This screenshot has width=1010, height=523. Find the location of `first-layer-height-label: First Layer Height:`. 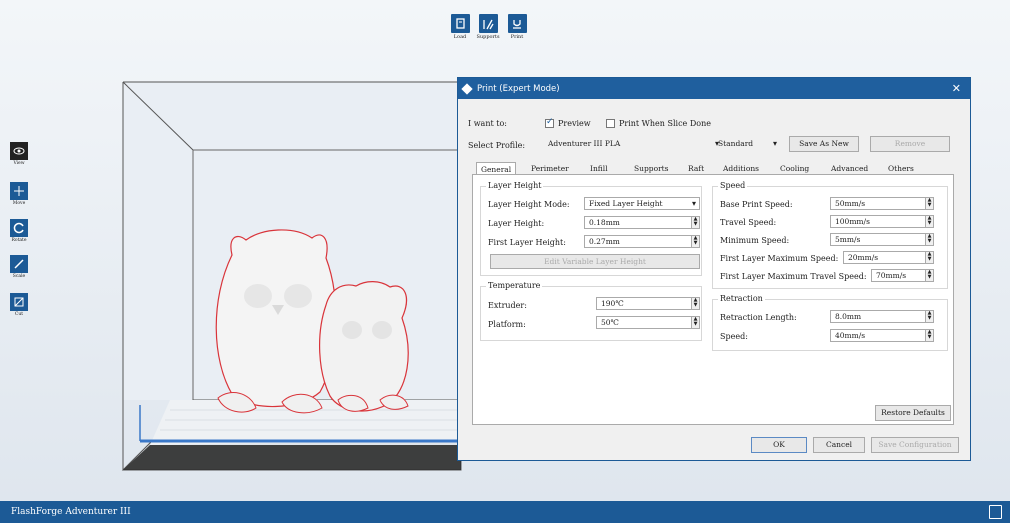

first-layer-height-label: First Layer Height: is located at coordinates (527, 242).